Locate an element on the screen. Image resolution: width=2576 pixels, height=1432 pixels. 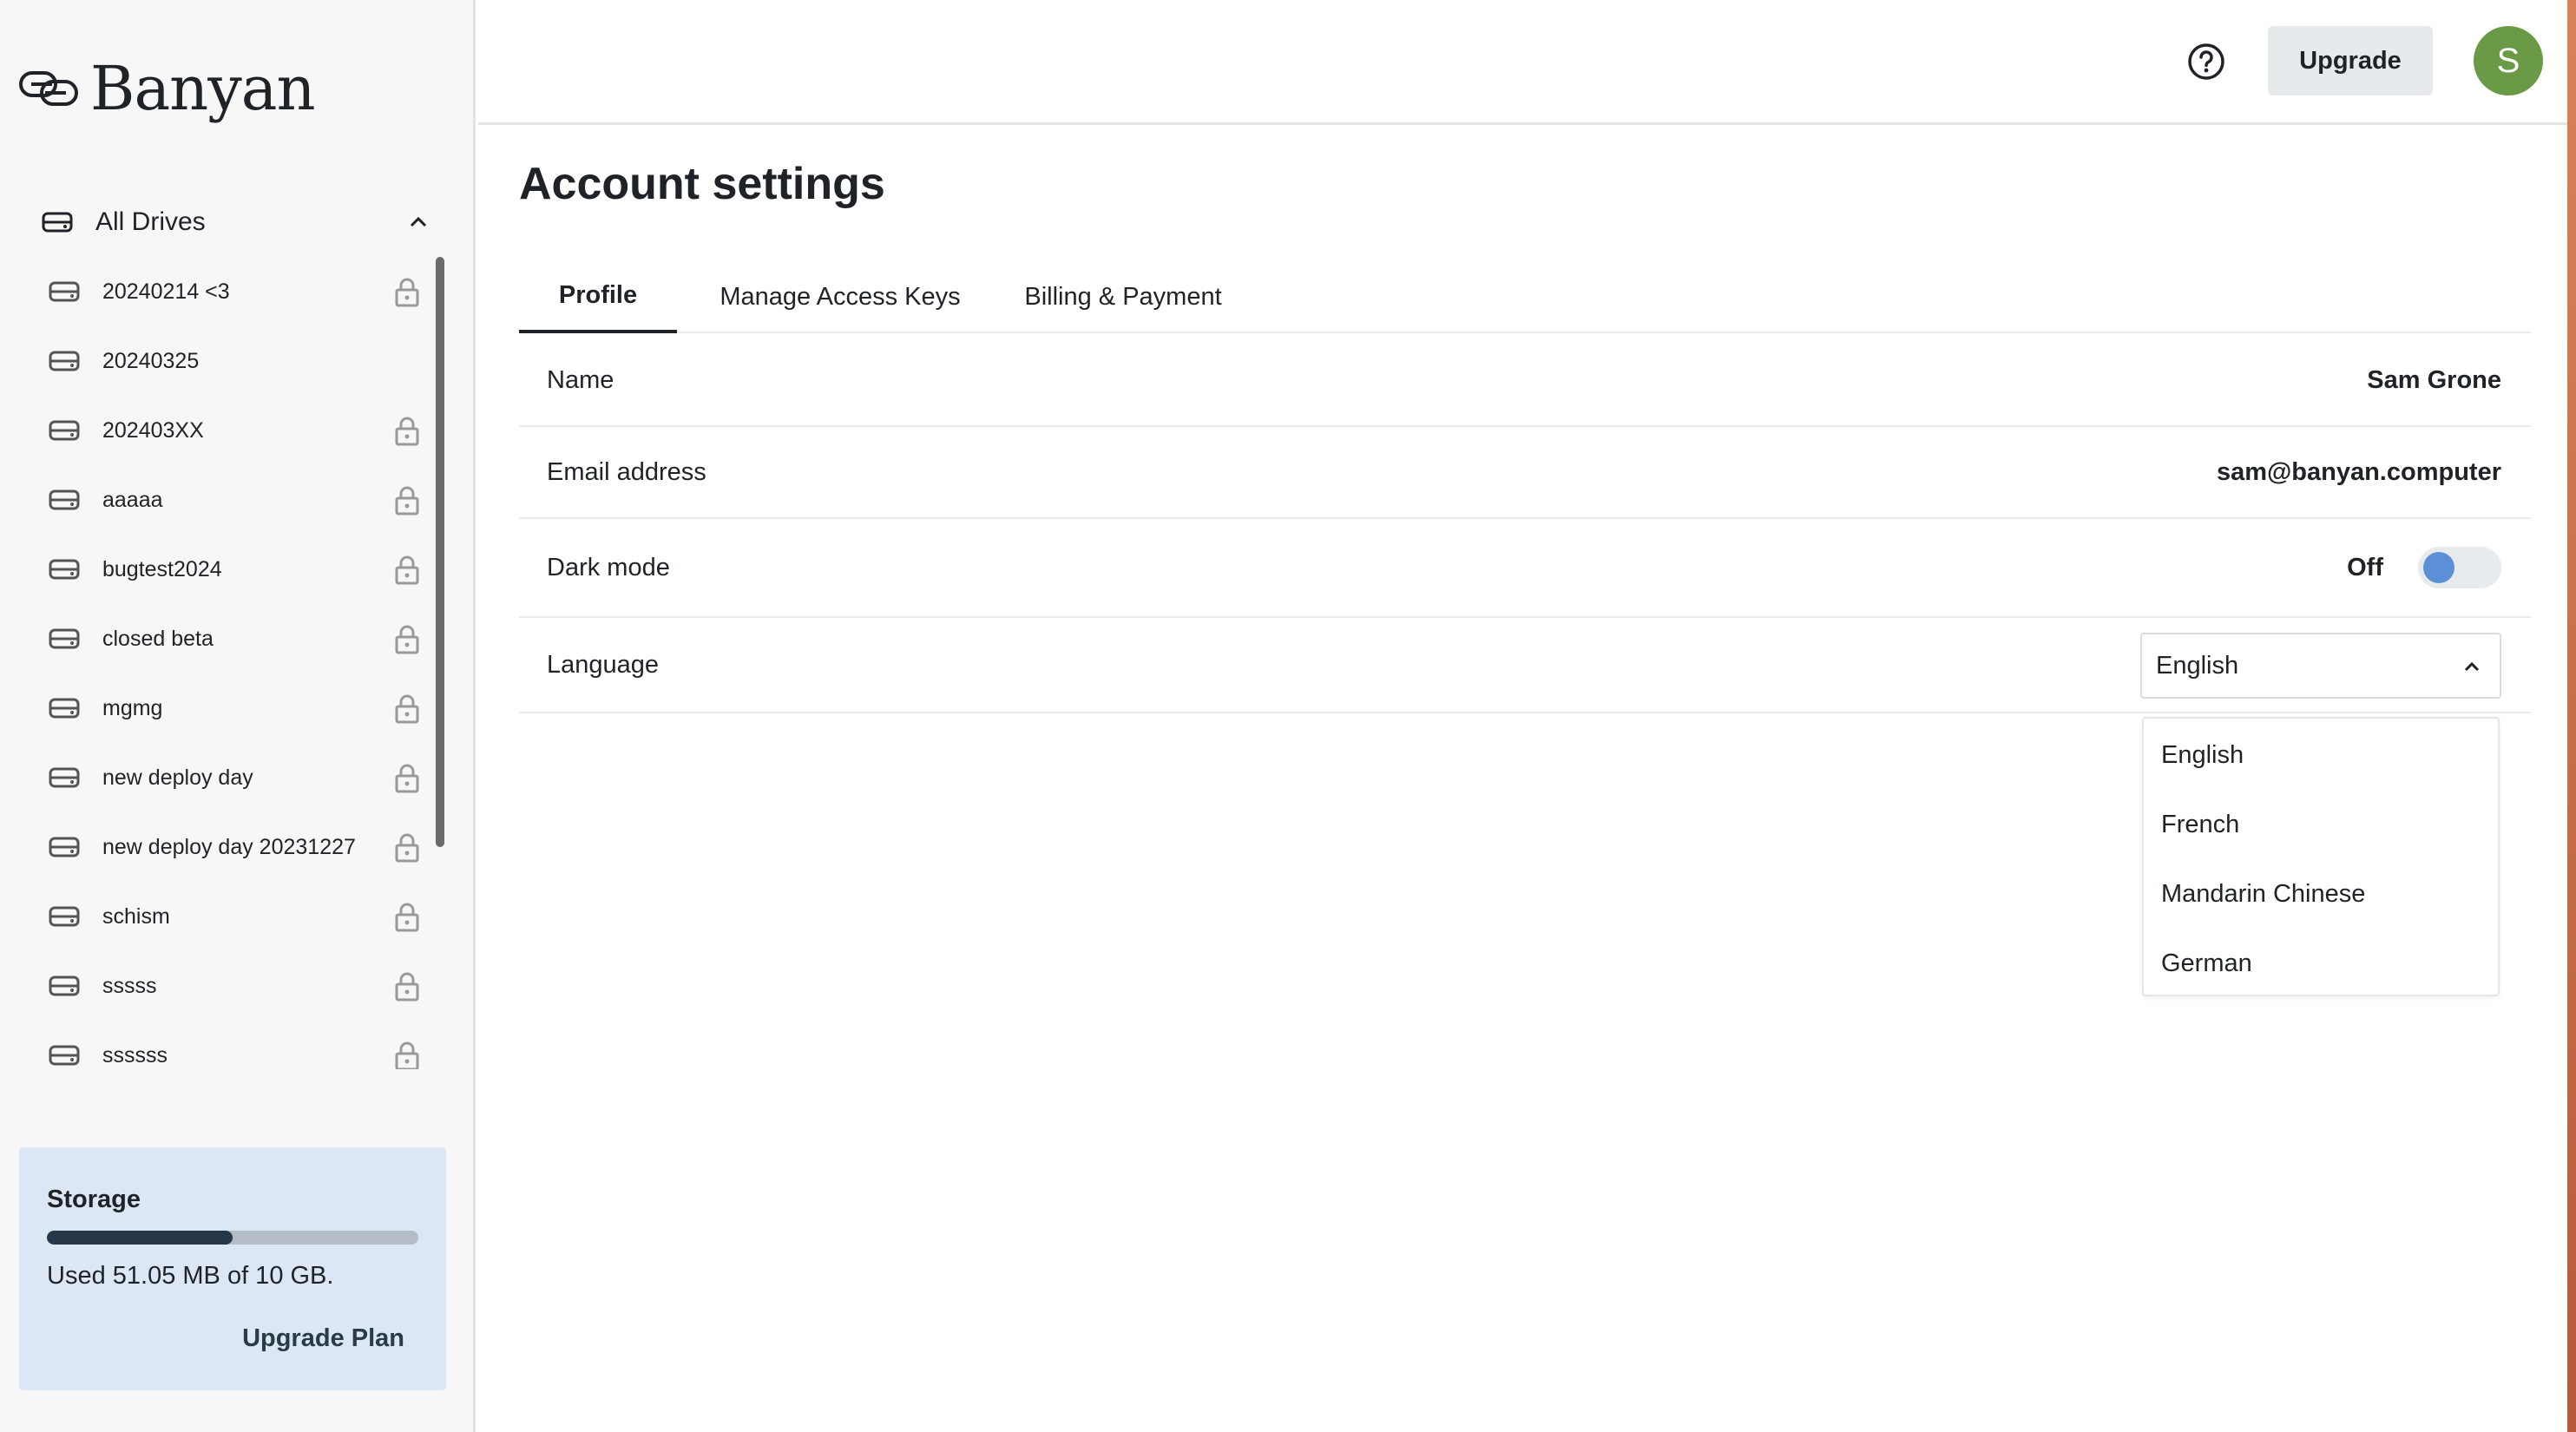
storage-title: Storage is located at coordinates (94, 1199).